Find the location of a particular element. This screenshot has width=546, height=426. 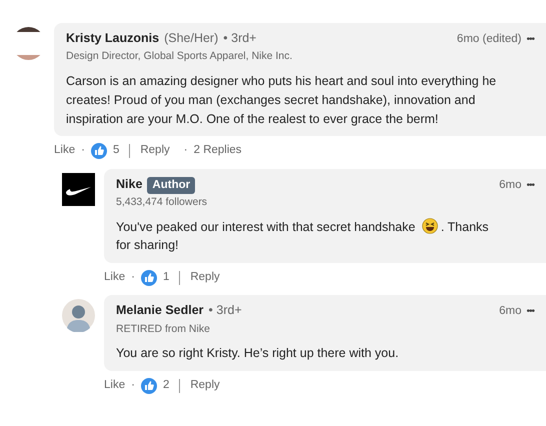

comment-text: . Thanks is located at coordinates (464, 227).